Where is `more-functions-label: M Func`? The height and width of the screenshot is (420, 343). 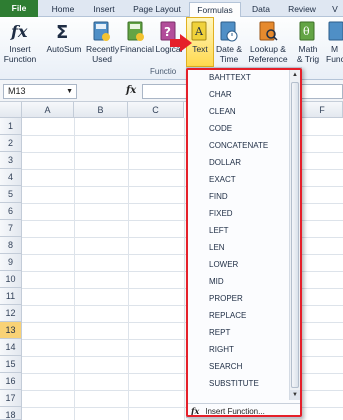
more-functions-label: M Func is located at coordinates (334, 54).